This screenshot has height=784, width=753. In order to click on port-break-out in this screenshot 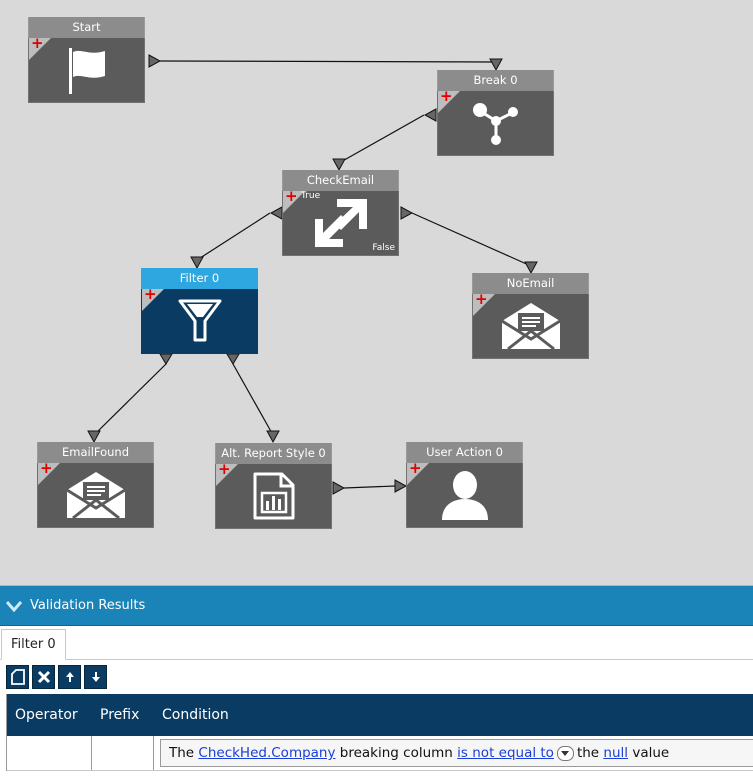, I will do `click(430, 115)`.